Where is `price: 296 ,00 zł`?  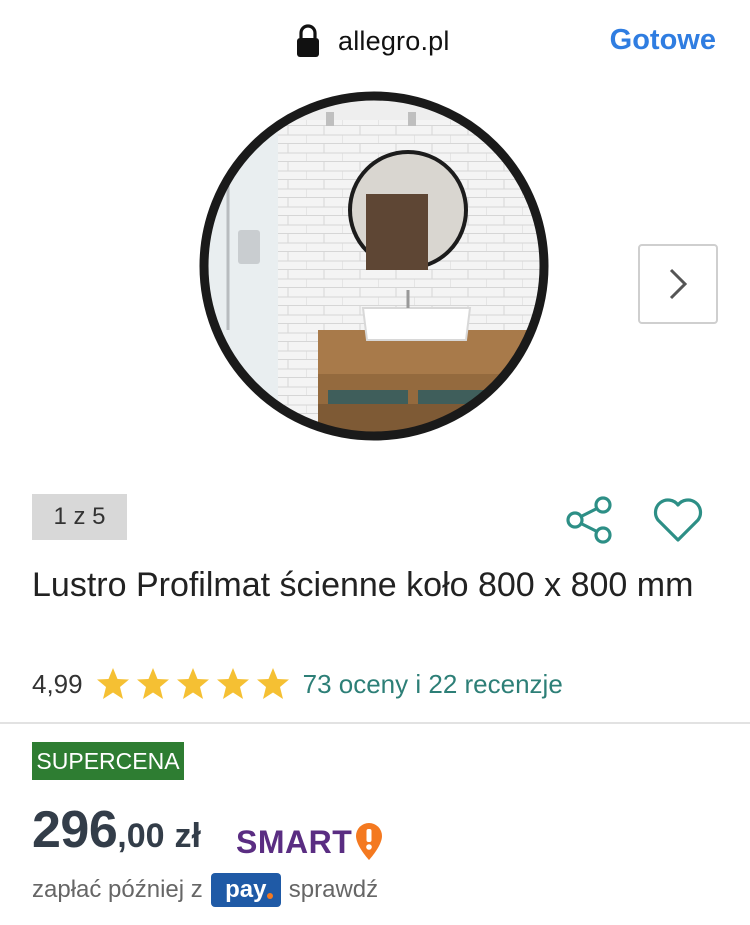
price: 296 ,00 zł is located at coordinates (116, 832).